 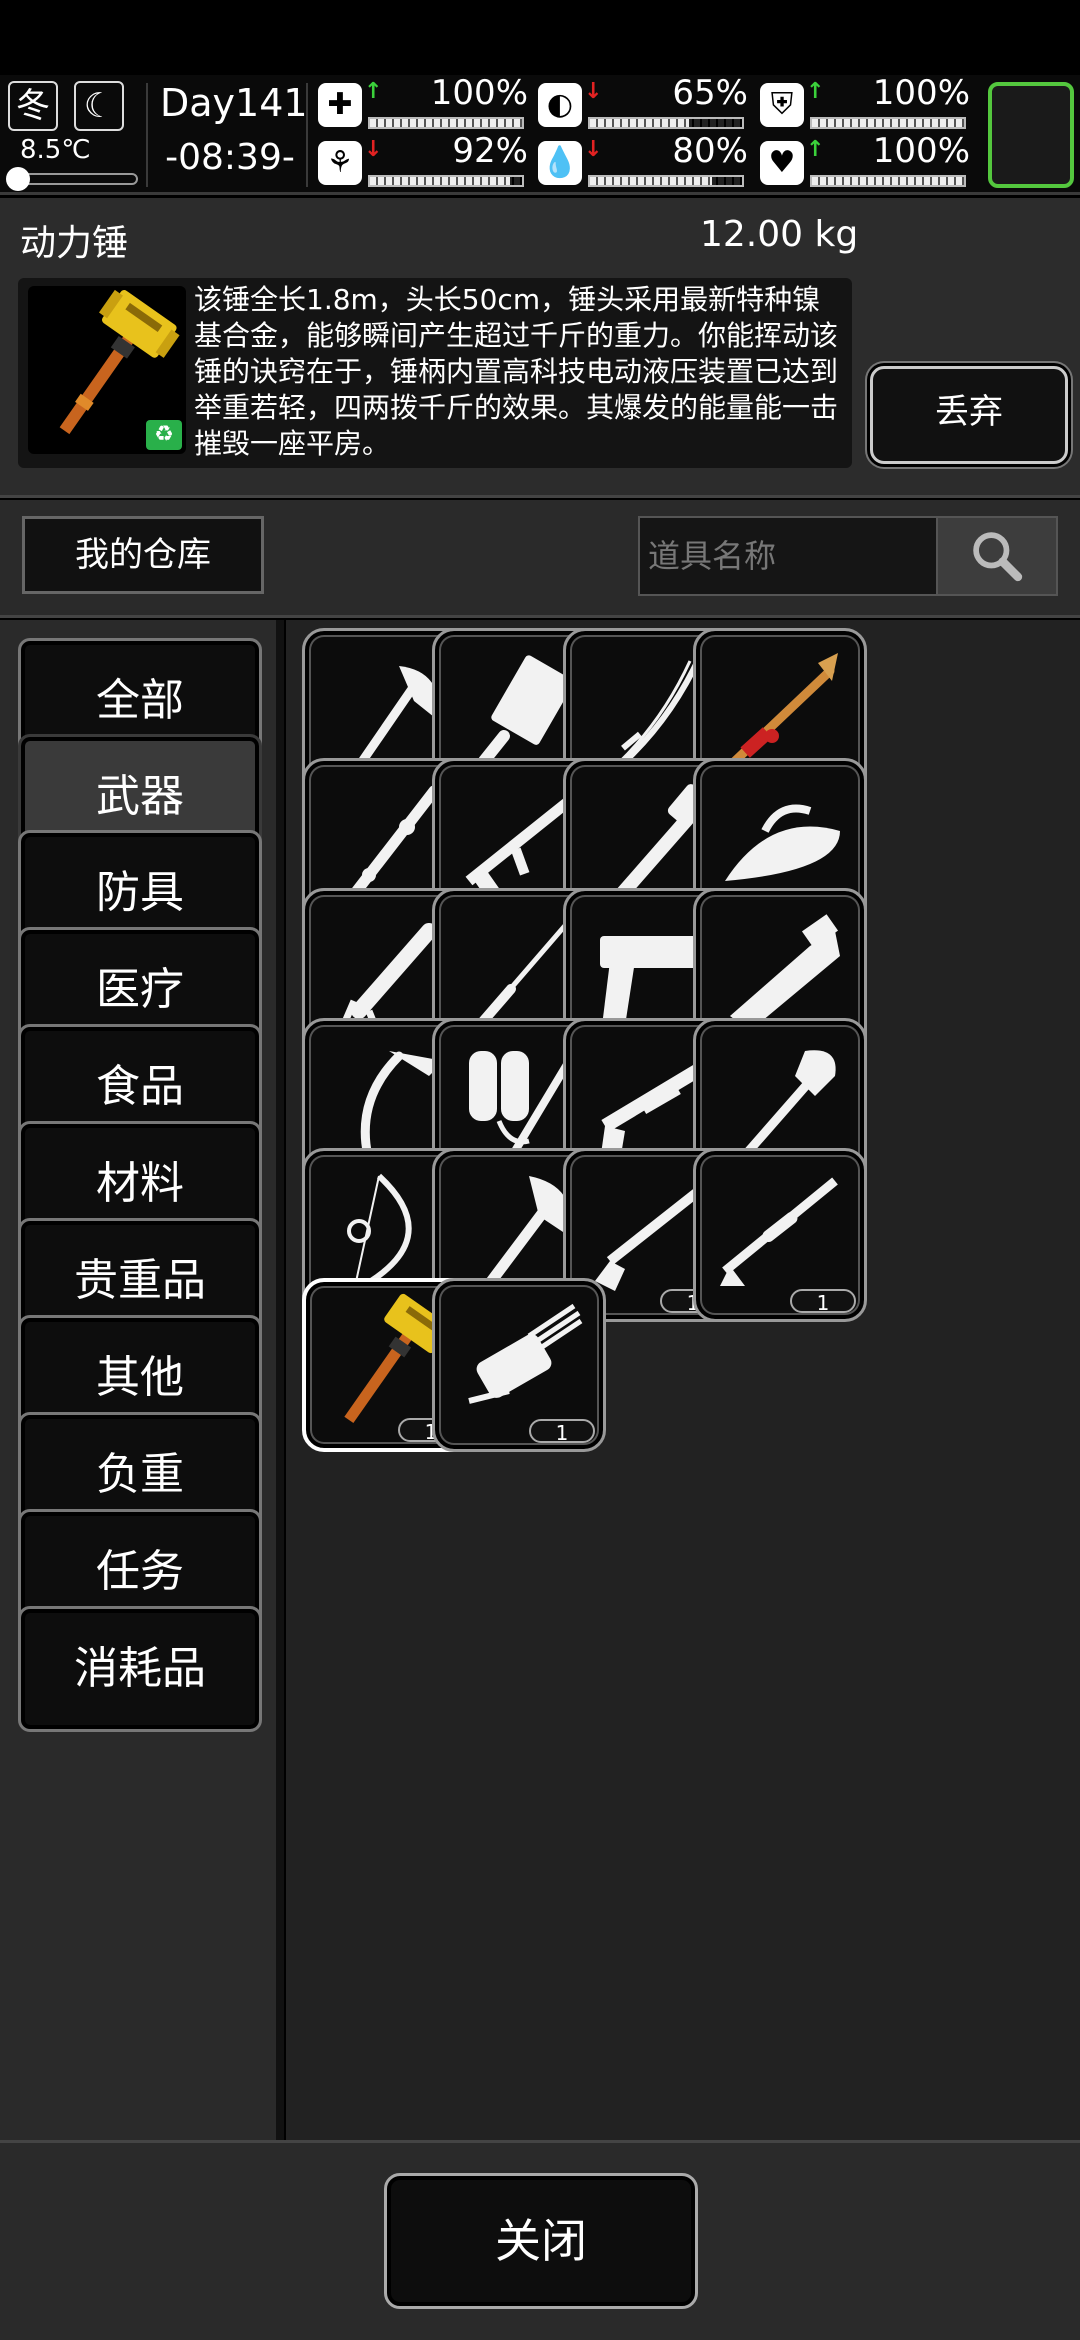 I want to click on hunger-stat: ◐ ↓ 65%, so click(x=643, y=103).